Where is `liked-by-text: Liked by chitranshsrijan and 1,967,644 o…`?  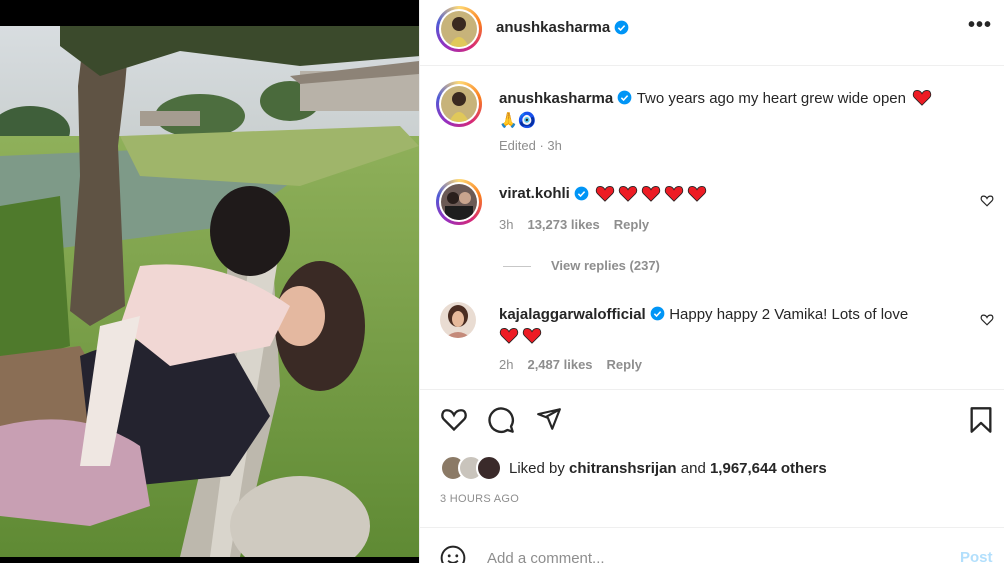 liked-by-text: Liked by chitranshsrijan and 1,967,644 o… is located at coordinates (668, 468).